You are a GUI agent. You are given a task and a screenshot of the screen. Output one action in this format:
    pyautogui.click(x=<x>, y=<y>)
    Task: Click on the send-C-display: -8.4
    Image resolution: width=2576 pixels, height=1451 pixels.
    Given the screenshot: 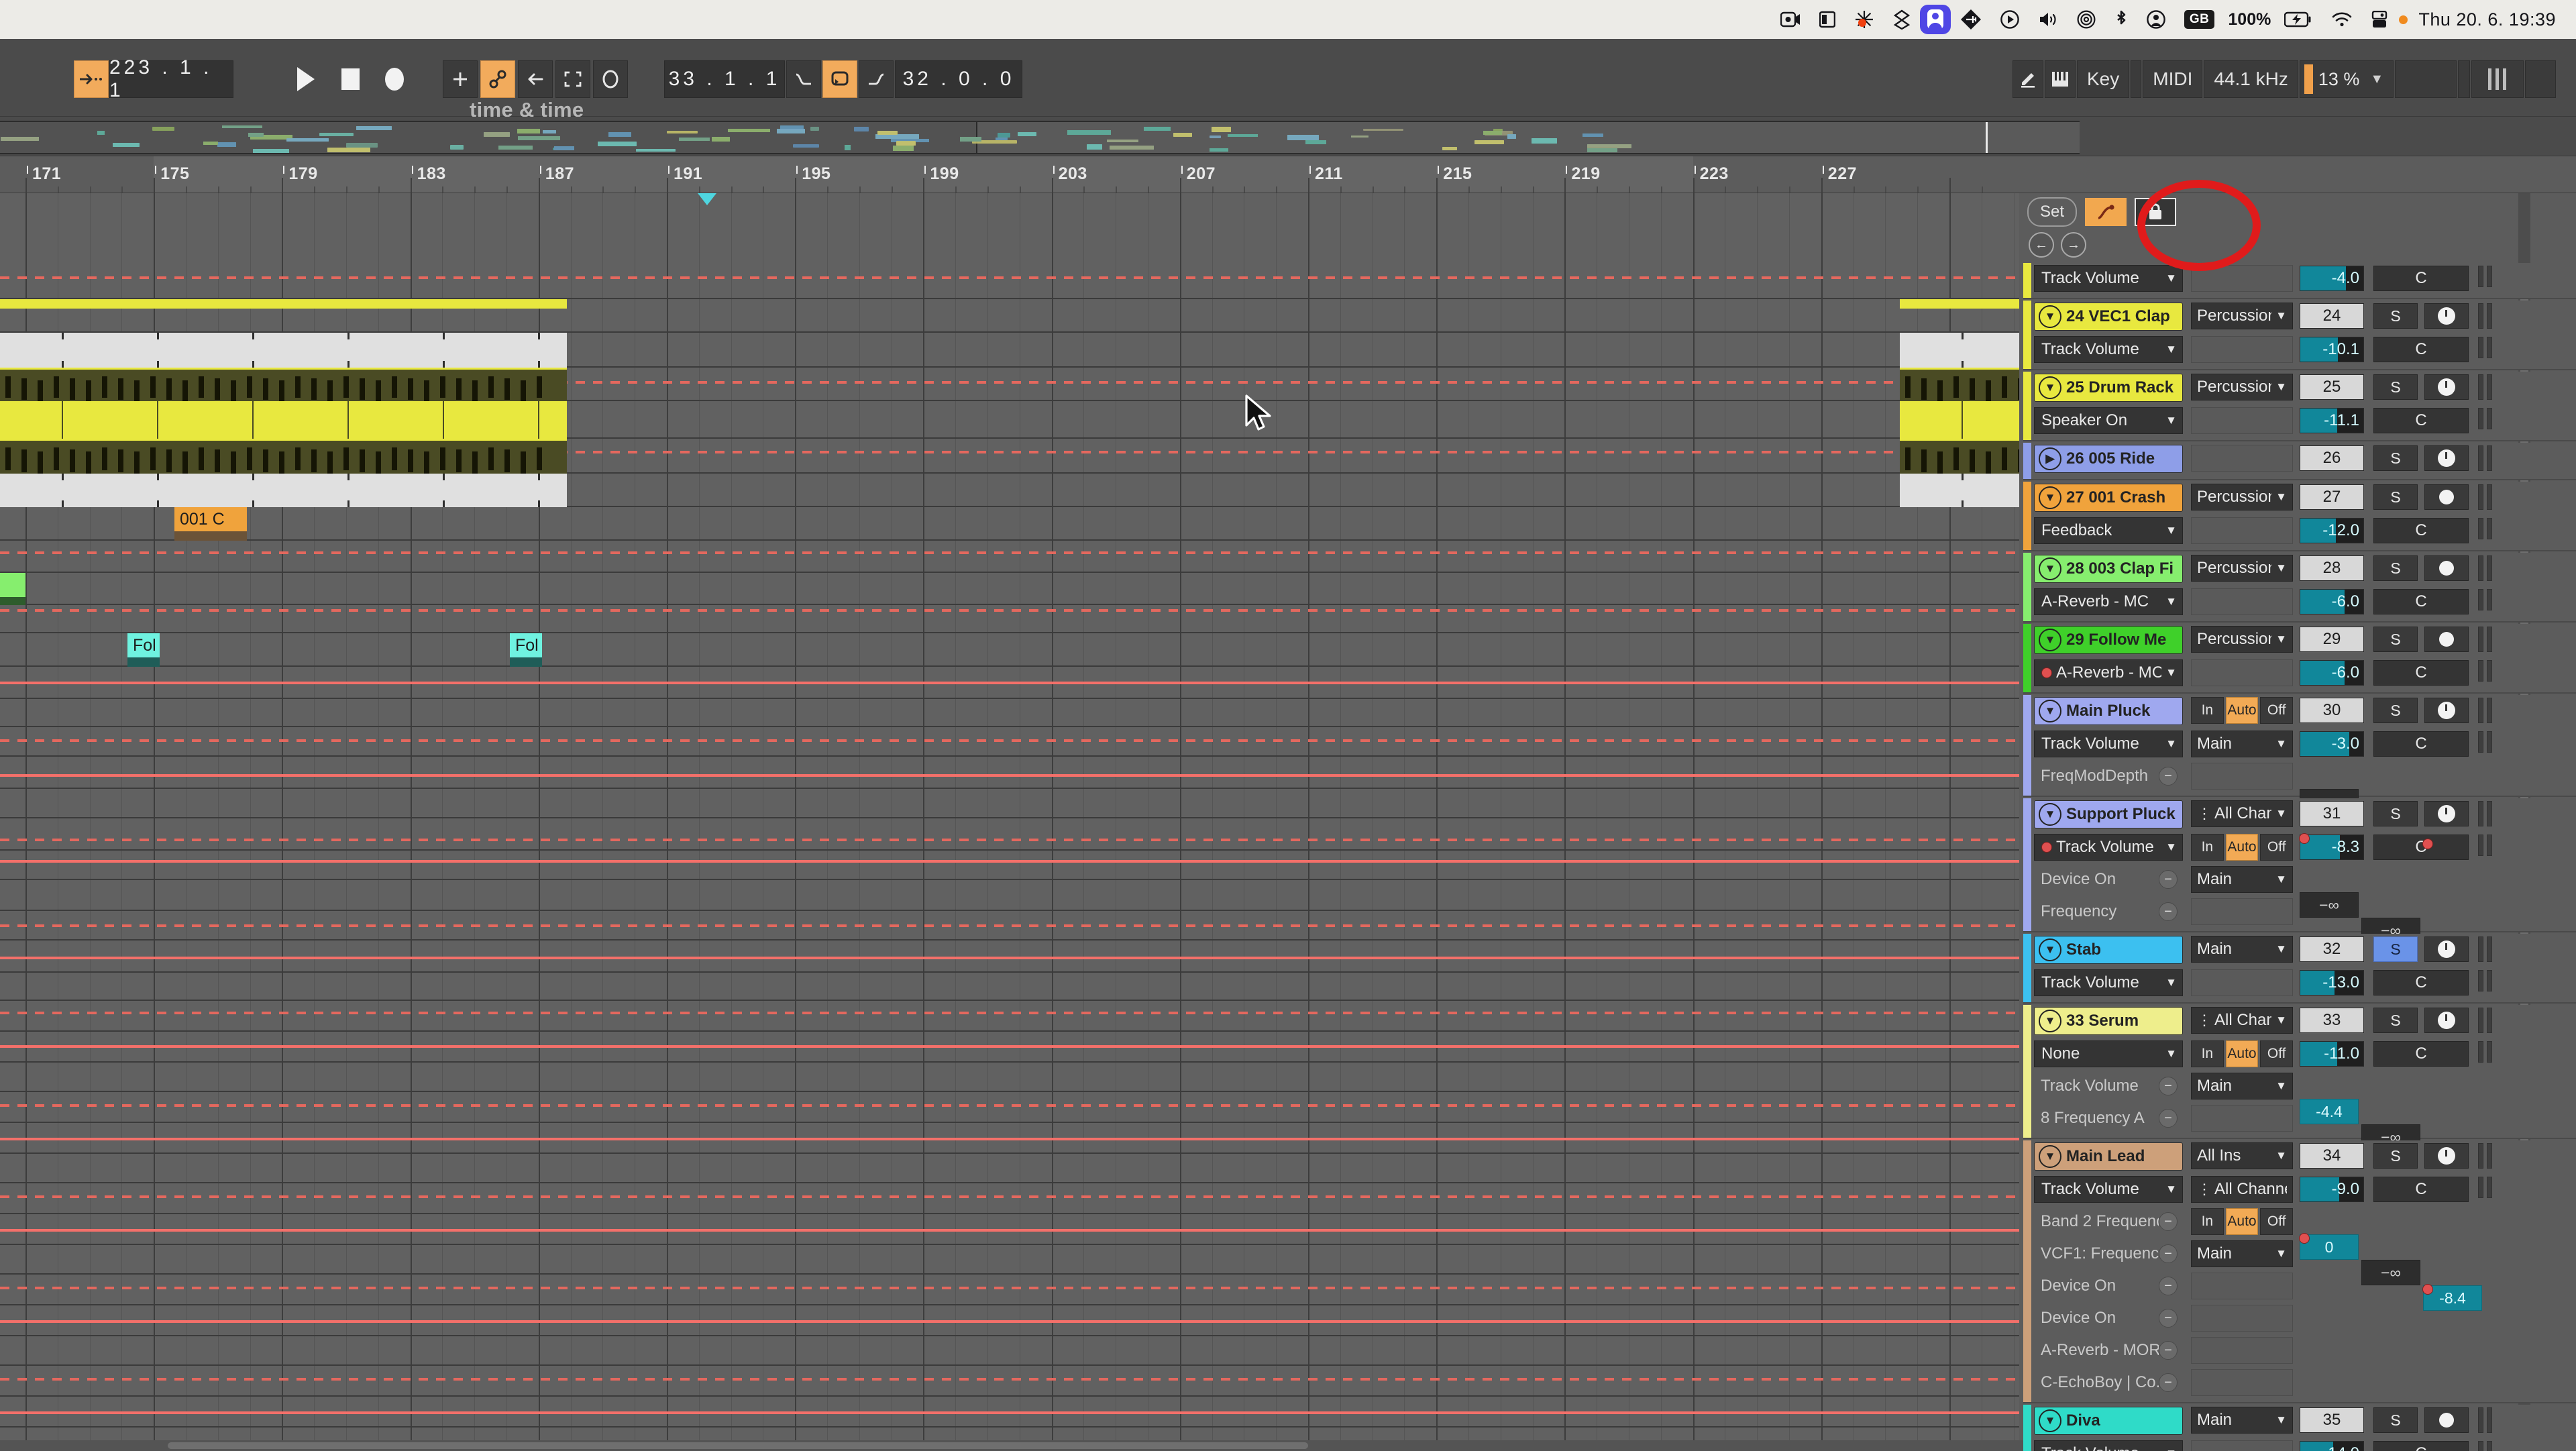 What is the action you would take?
    pyautogui.click(x=2452, y=1297)
    